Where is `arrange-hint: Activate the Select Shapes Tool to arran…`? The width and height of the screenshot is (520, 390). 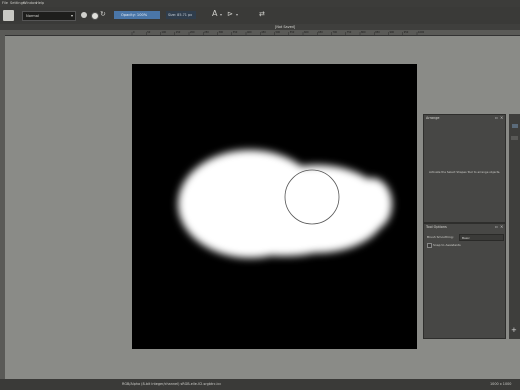 arrange-hint: Activate the Select Shapes Tool to arran… is located at coordinates (465, 172).